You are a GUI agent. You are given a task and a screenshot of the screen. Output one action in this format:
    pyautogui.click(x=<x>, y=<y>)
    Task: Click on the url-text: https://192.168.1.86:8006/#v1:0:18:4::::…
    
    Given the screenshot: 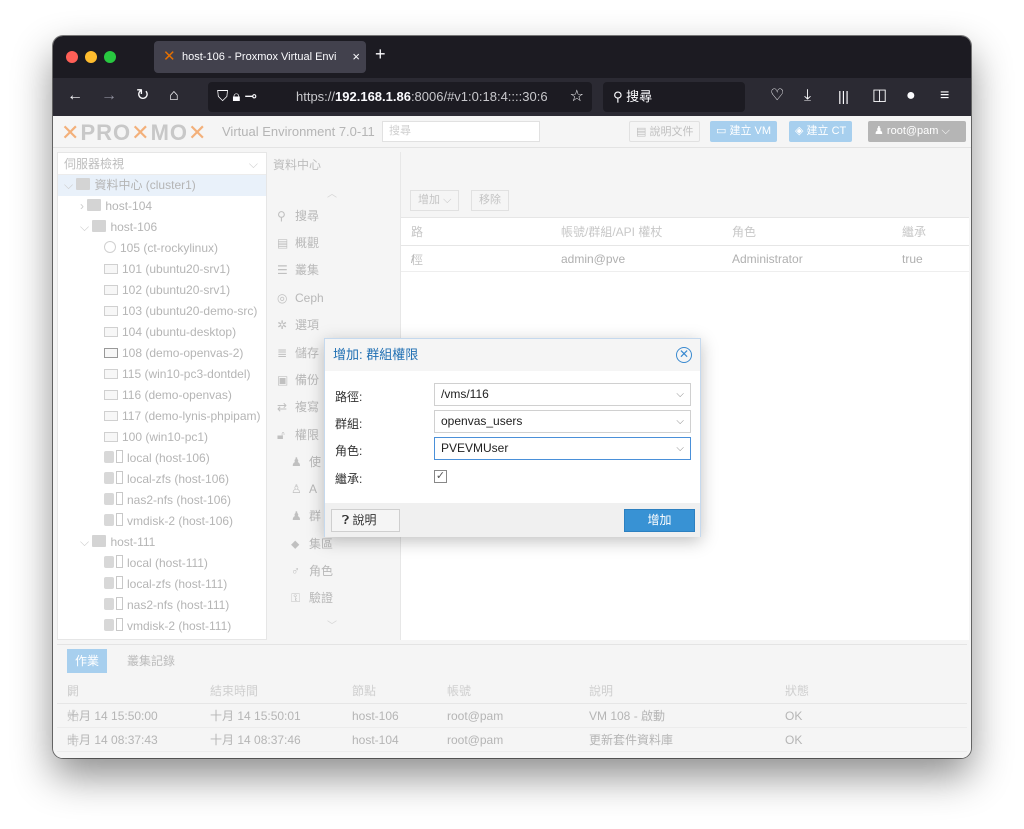 What is the action you would take?
    pyautogui.click(x=422, y=96)
    